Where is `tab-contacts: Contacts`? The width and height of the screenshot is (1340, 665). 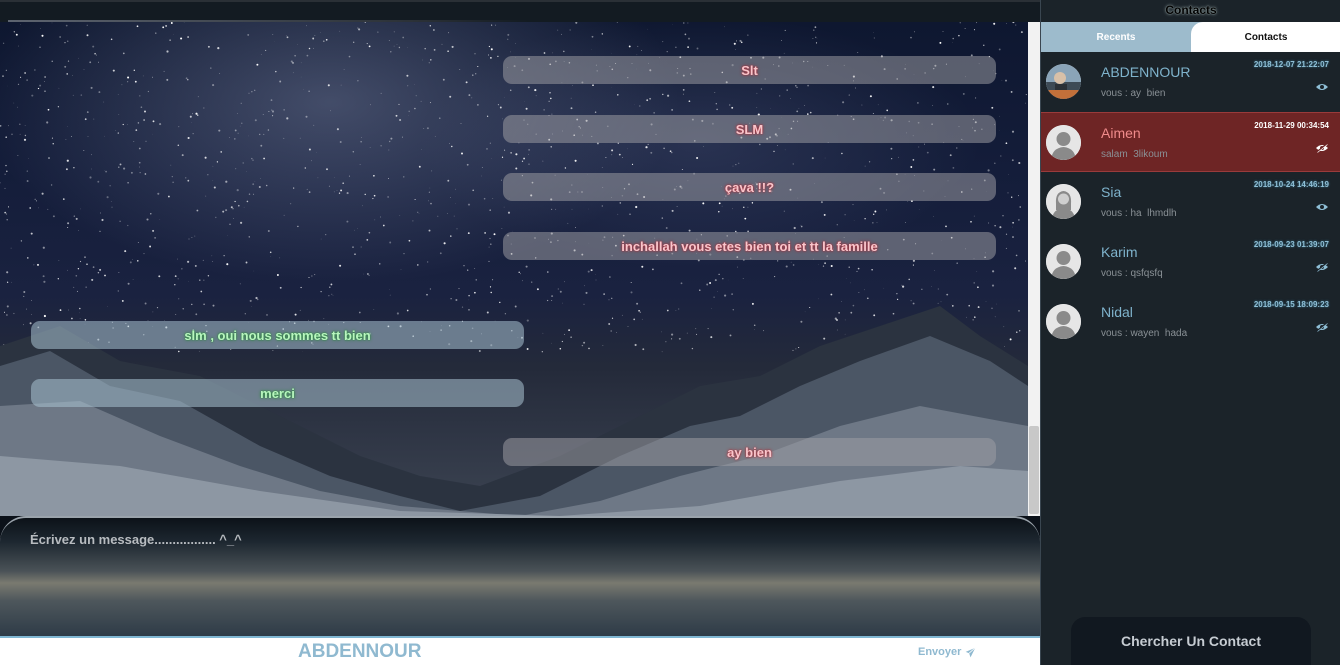
tab-contacts: Contacts is located at coordinates (1265, 37).